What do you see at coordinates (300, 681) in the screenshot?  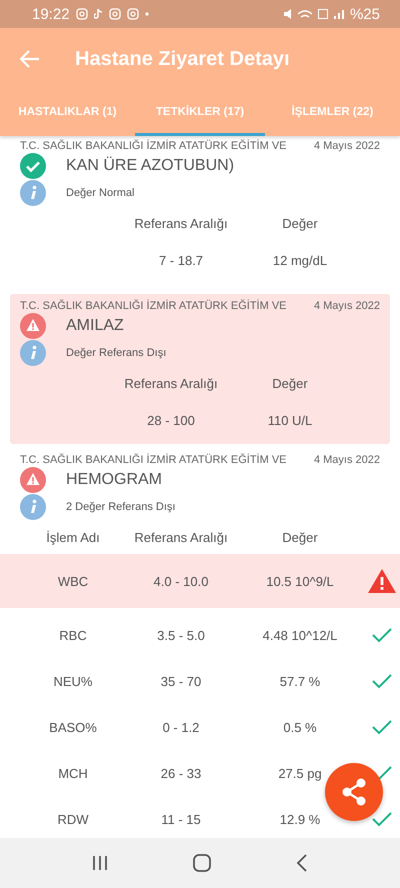 I see `table-cell-text: 57.7 %` at bounding box center [300, 681].